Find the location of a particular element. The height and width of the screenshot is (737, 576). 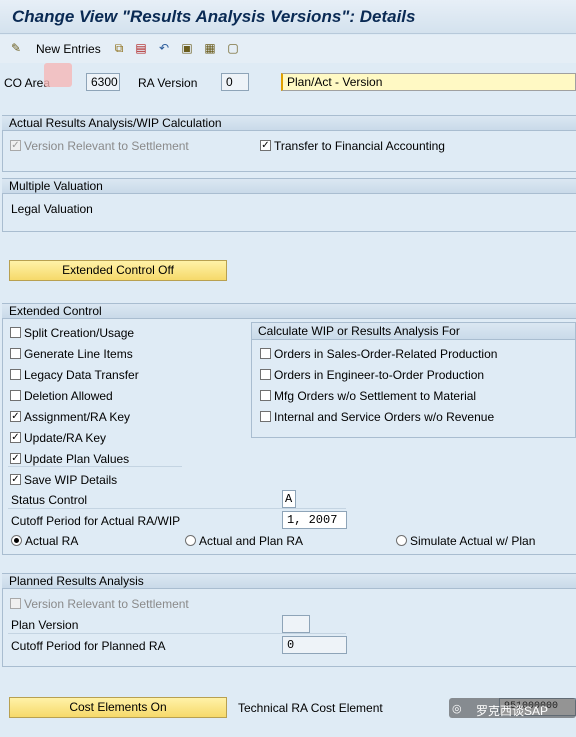

generate-line-items-checkbox is located at coordinates (15, 353).